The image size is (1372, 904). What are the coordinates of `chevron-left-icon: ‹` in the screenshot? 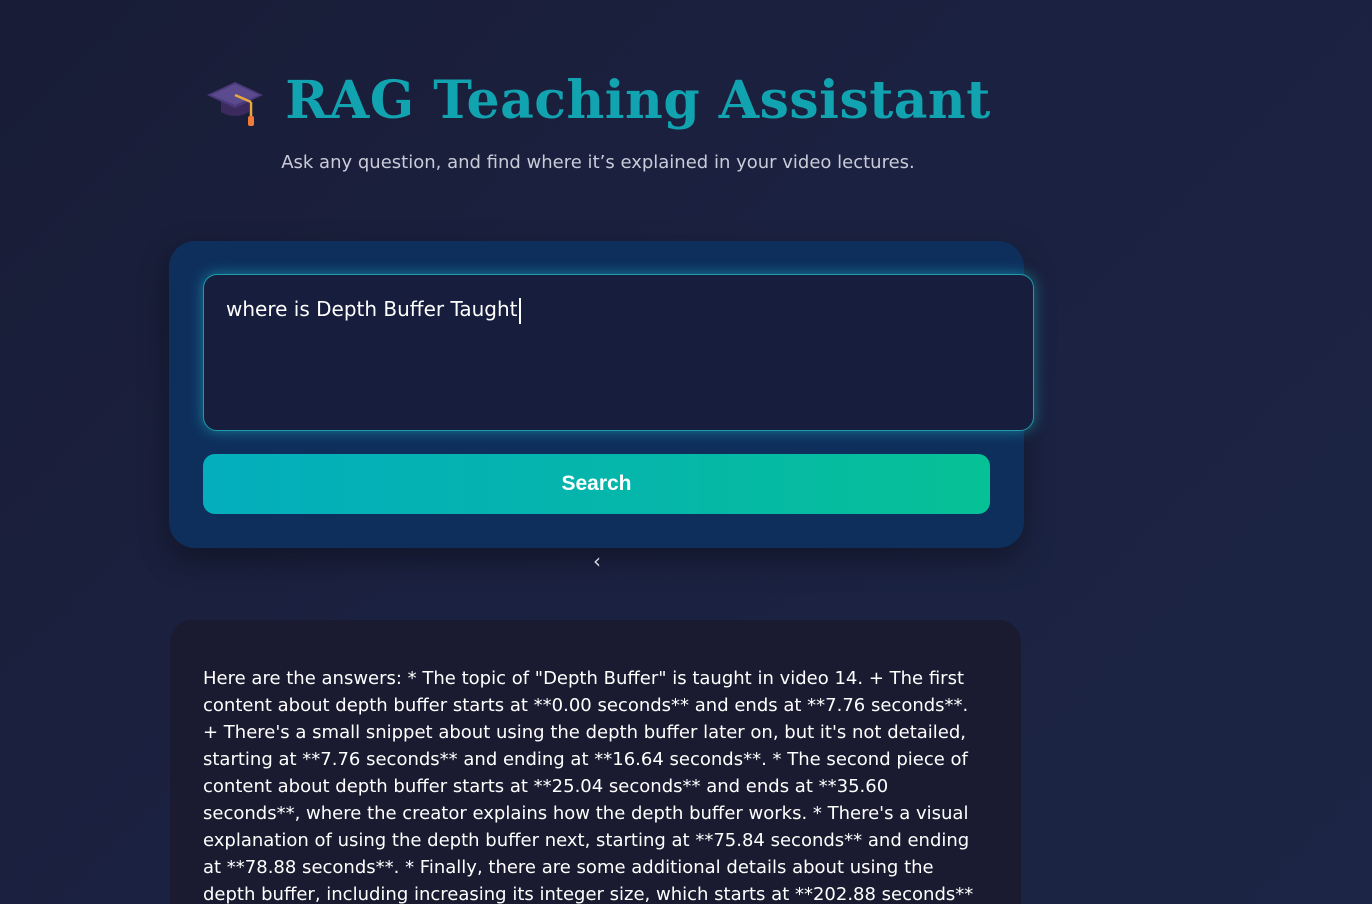 It's located at (597, 561).